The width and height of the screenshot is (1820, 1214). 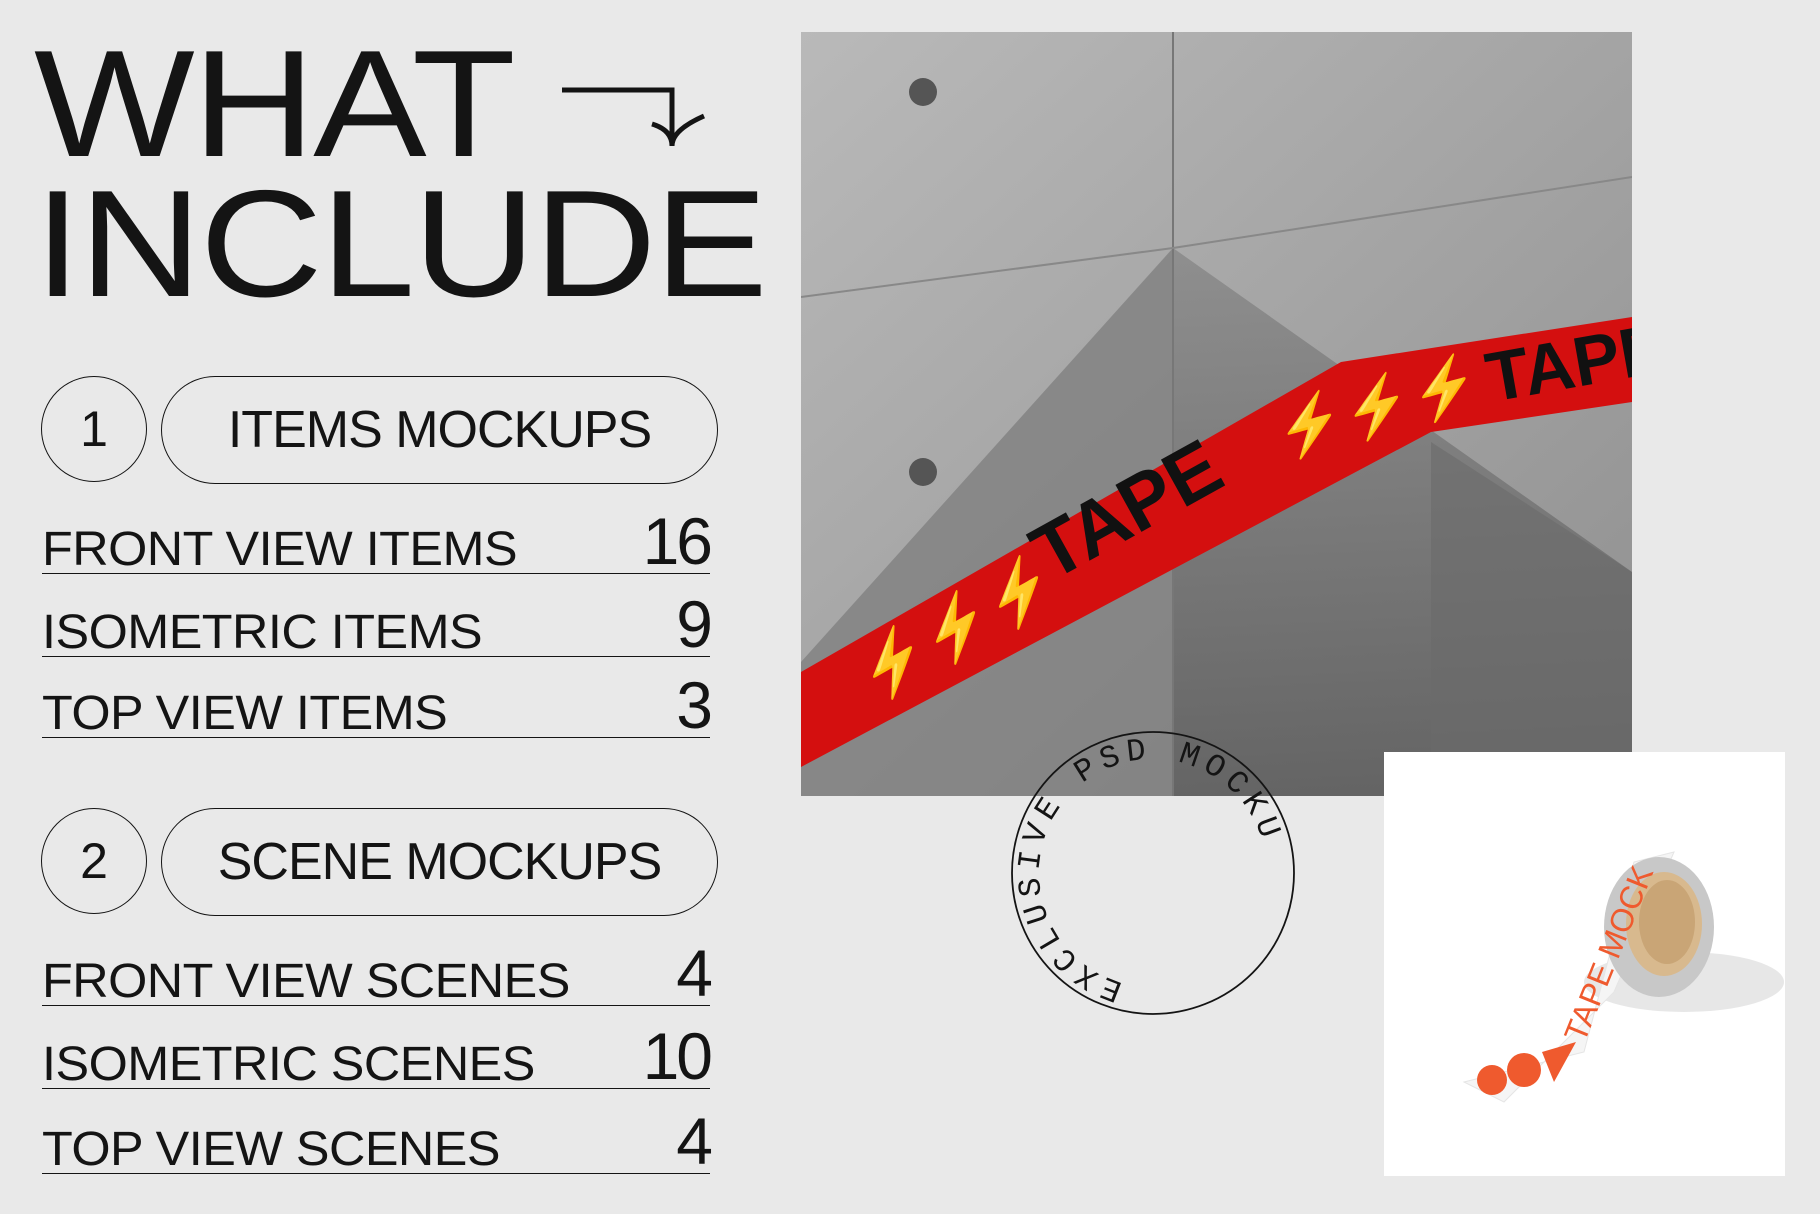 I want to click on list-item: TOP VIEW ITEMS 3, so click(x=377, y=699).